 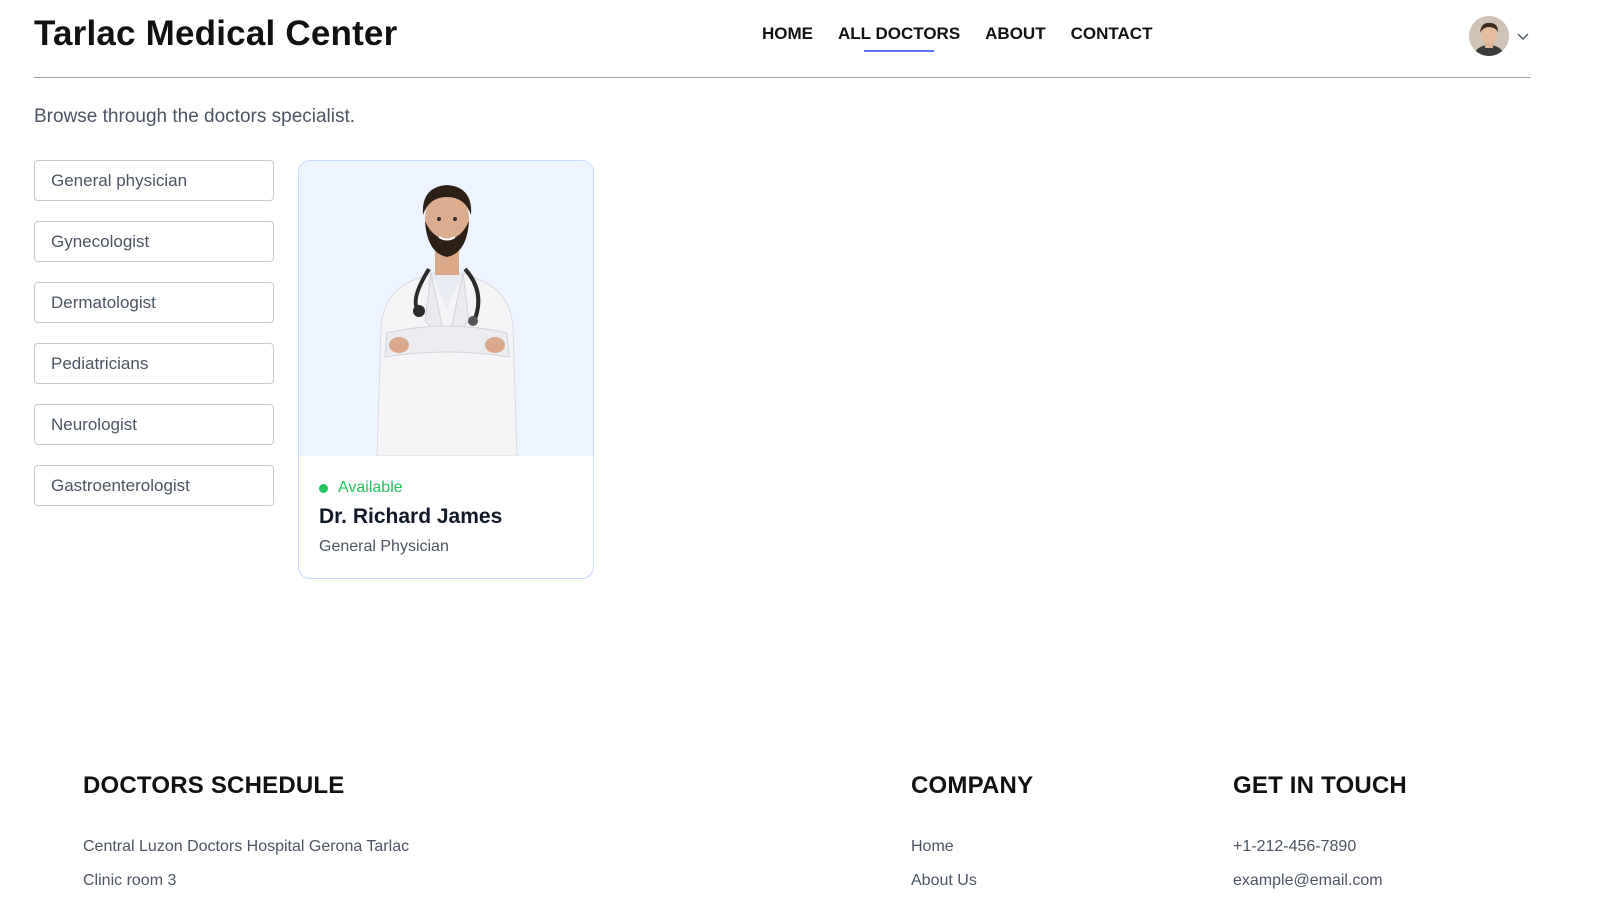 What do you see at coordinates (154, 424) in the screenshot?
I see `filter-neurologist: Neurologist` at bounding box center [154, 424].